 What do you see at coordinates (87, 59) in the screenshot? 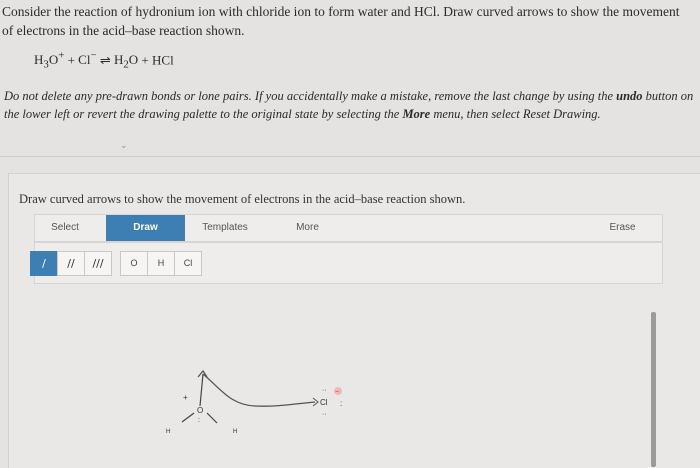
I see `eq-chloride: Cl−` at bounding box center [87, 59].